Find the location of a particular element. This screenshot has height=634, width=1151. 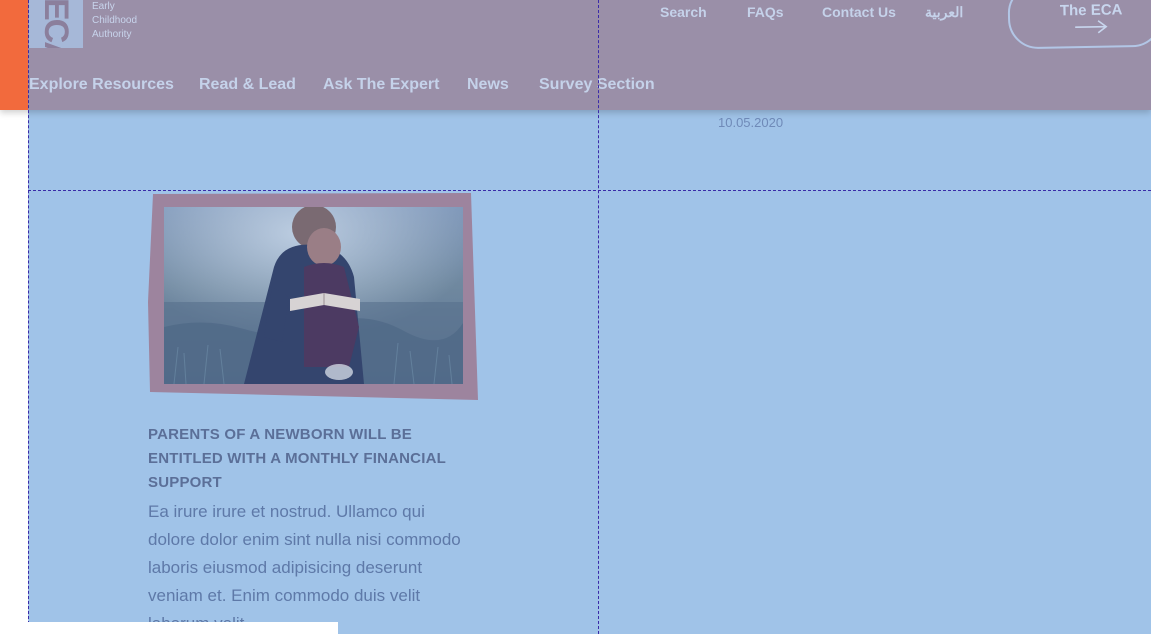

nav-read-and-lead: Read & Lead is located at coordinates (247, 85).